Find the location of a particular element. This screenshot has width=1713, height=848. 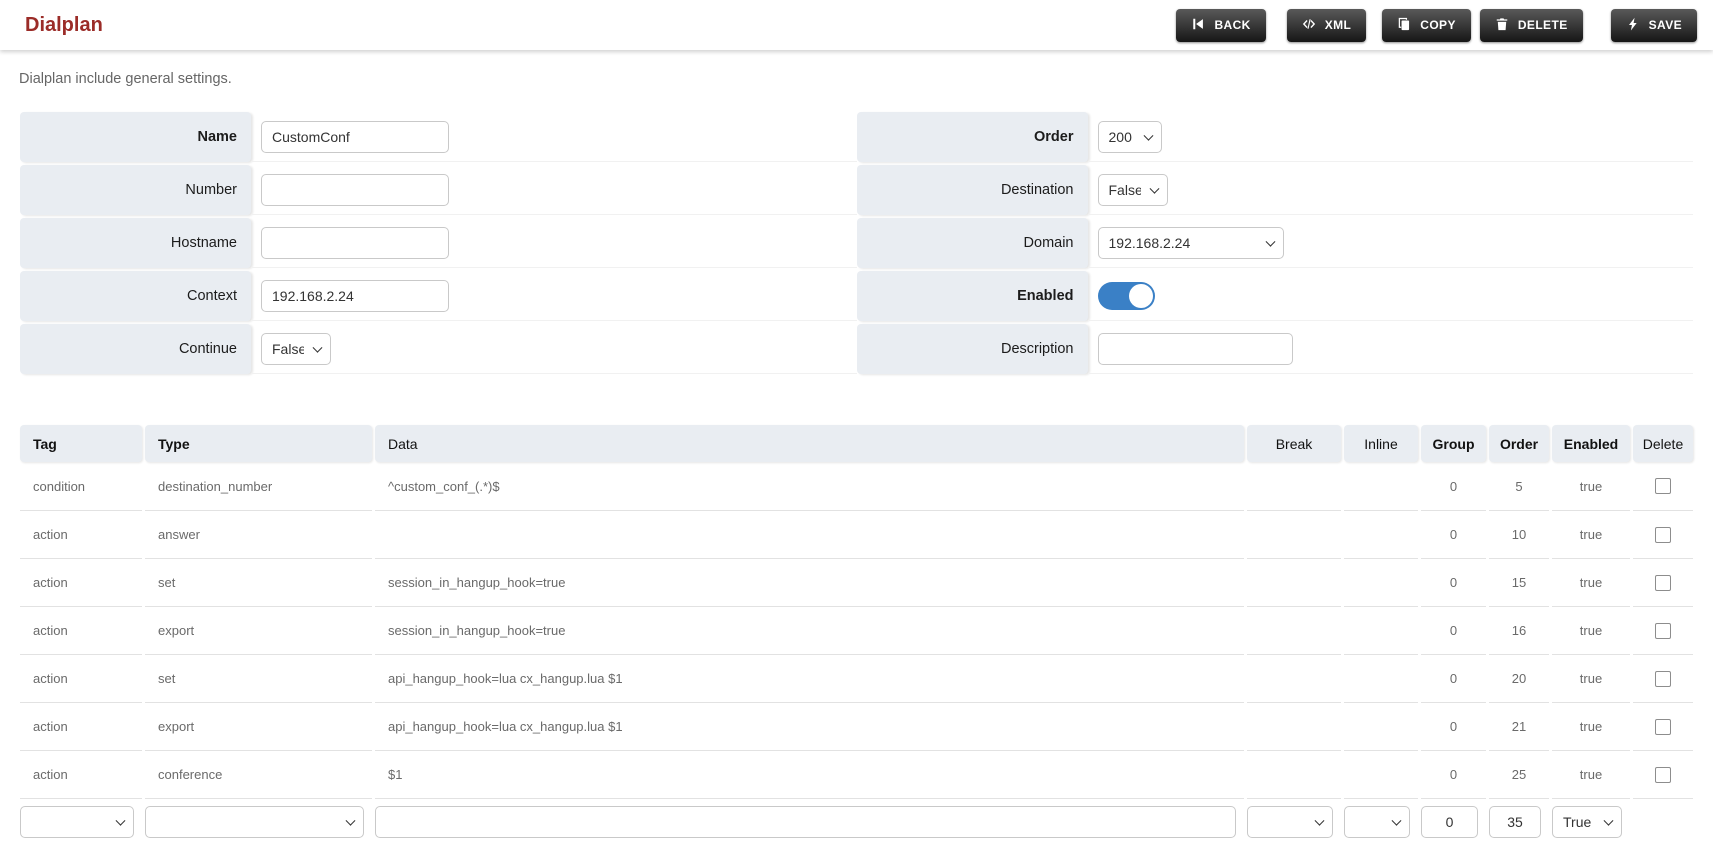

new-data-input is located at coordinates (805, 822).